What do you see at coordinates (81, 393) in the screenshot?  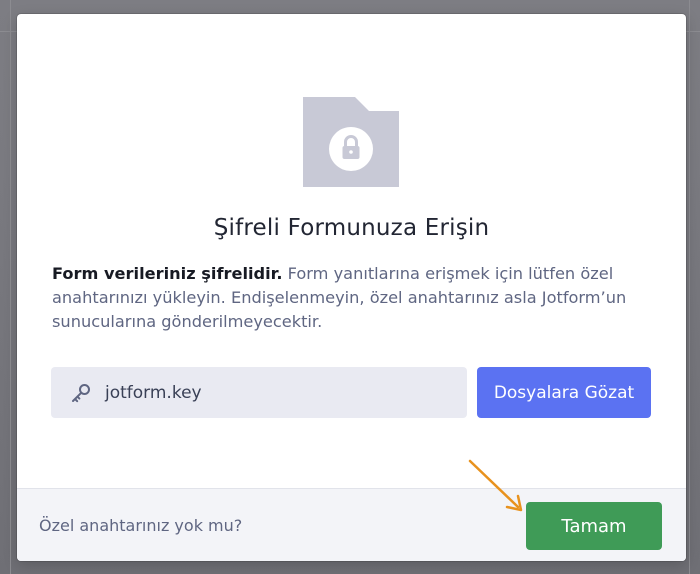 I see `key-icon` at bounding box center [81, 393].